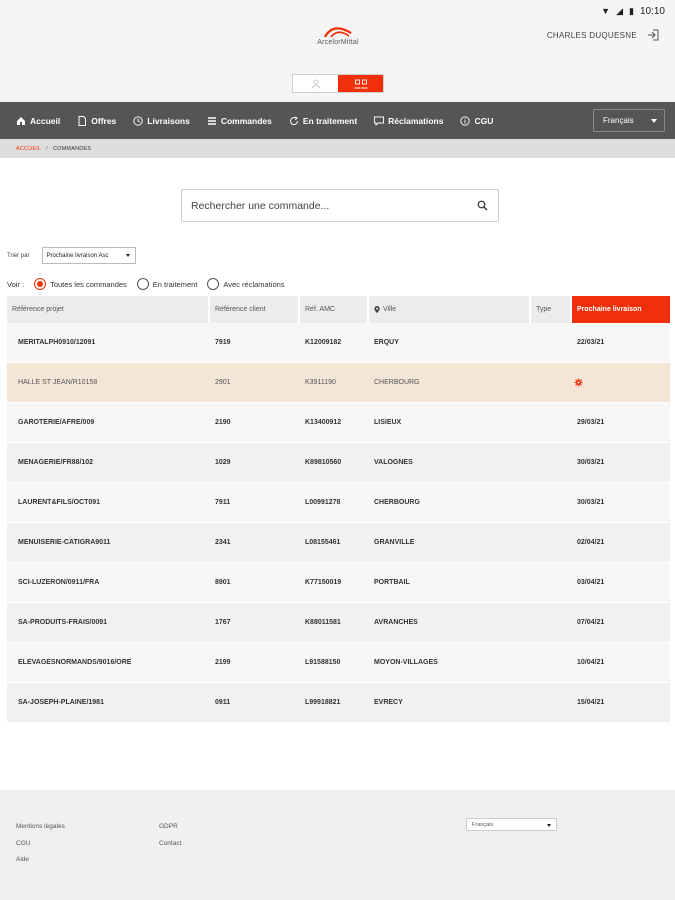 Image resolution: width=675 pixels, height=900 pixels. I want to click on footer-link-gdpr: GDPR, so click(168, 826).